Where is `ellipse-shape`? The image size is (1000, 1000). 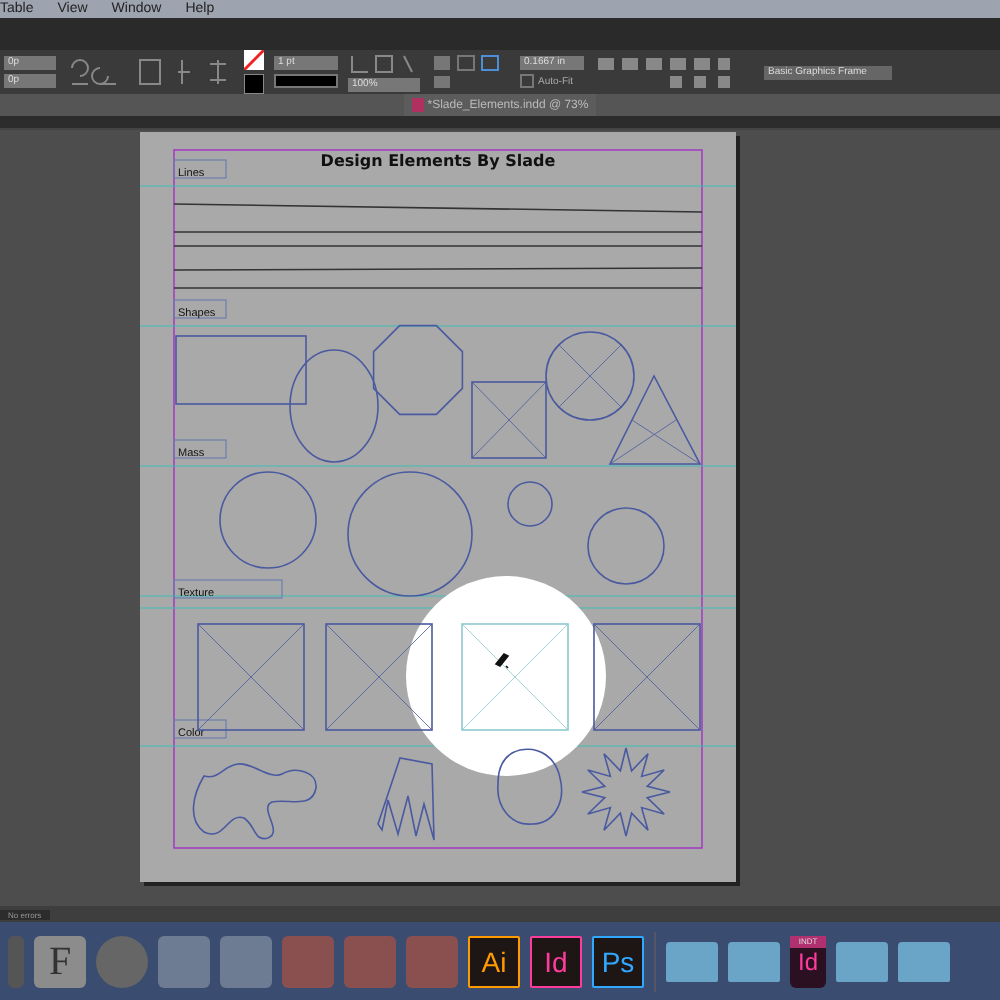
ellipse-shape is located at coordinates (334, 406).